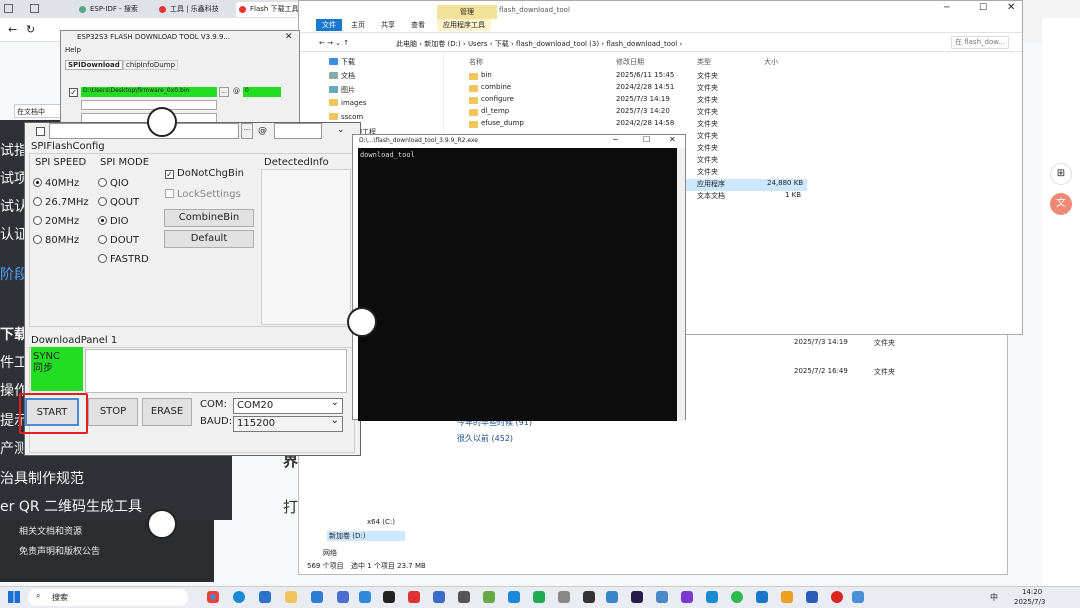  Describe the element at coordinates (118, 240) in the screenshot. I see `mode-option-dout: DOUT` at that location.